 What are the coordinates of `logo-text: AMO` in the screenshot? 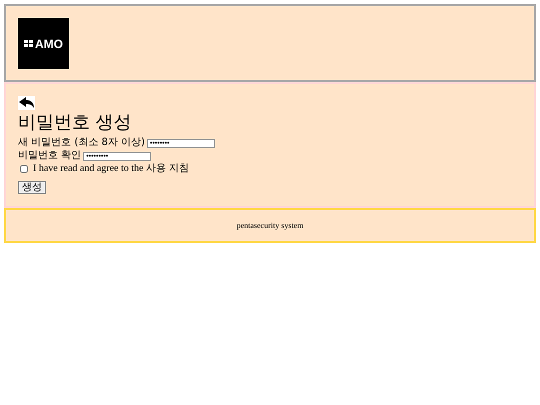 It's located at (49, 43).